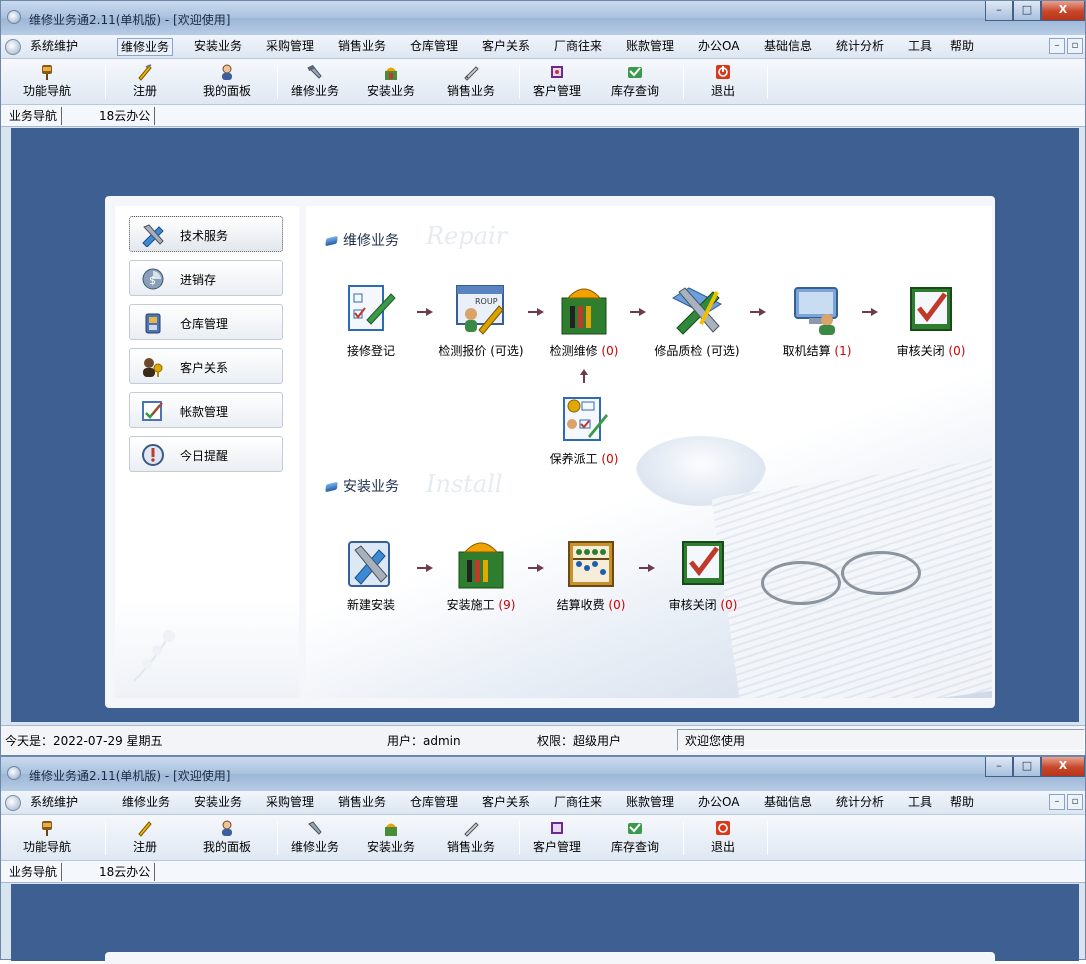 This screenshot has width=1086, height=964. Describe the element at coordinates (697, 321) in the screenshot. I see `step-quality-check: 修品质检 (可选)` at that location.